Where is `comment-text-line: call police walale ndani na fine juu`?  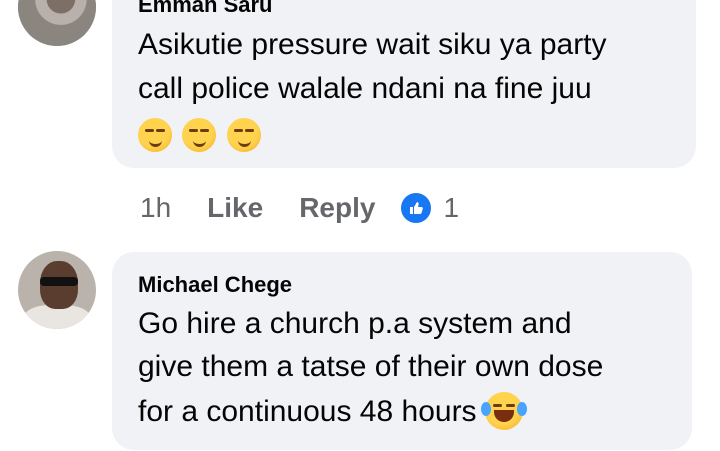 comment-text-line: call police walale ndani na fine juu is located at coordinates (365, 88).